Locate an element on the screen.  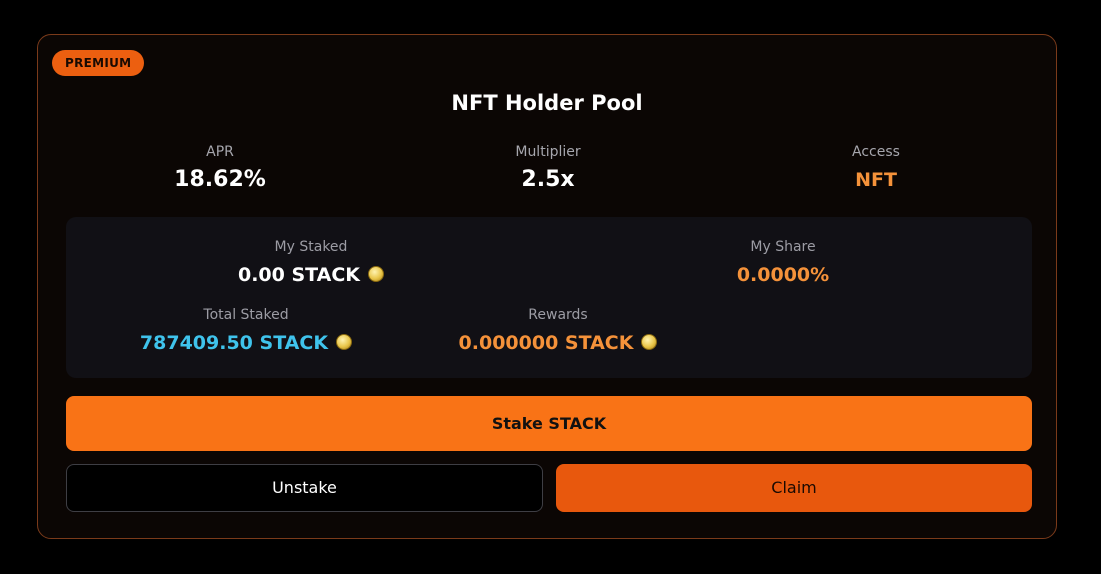
my-staked-row: 0.00 STACK is located at coordinates (311, 275).